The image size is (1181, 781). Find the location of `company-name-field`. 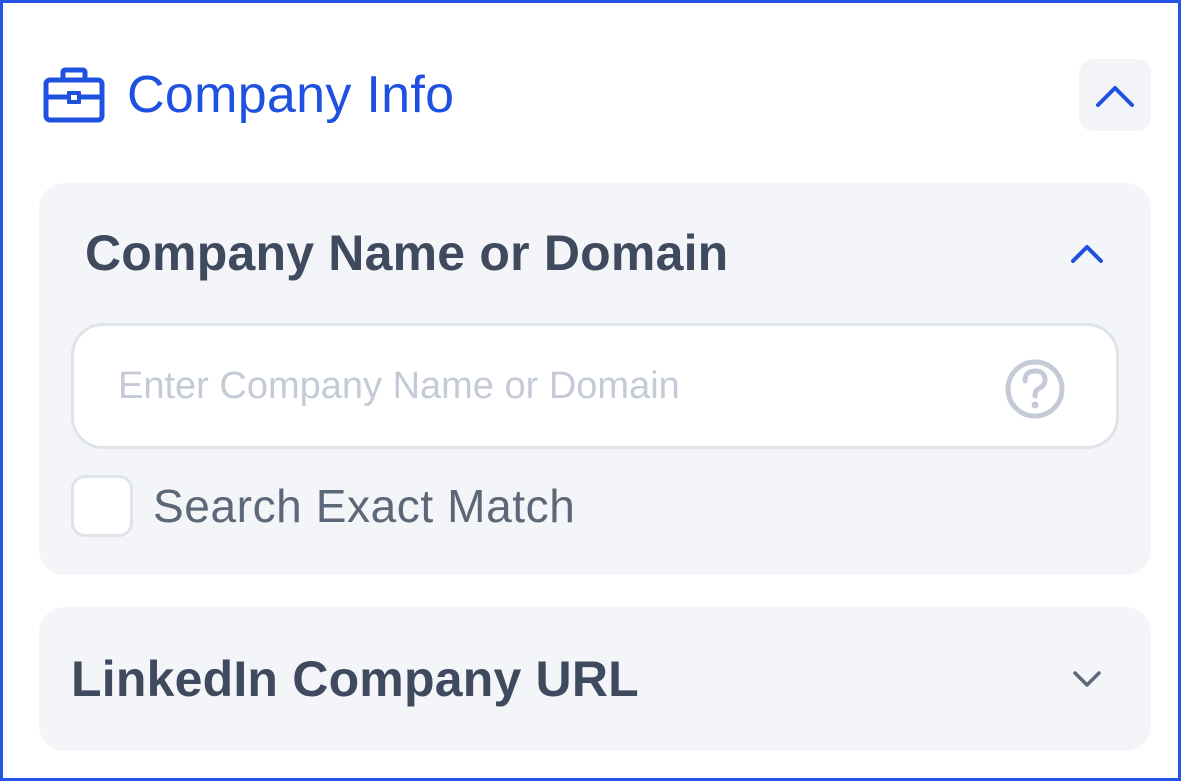

company-name-field is located at coordinates (595, 386).